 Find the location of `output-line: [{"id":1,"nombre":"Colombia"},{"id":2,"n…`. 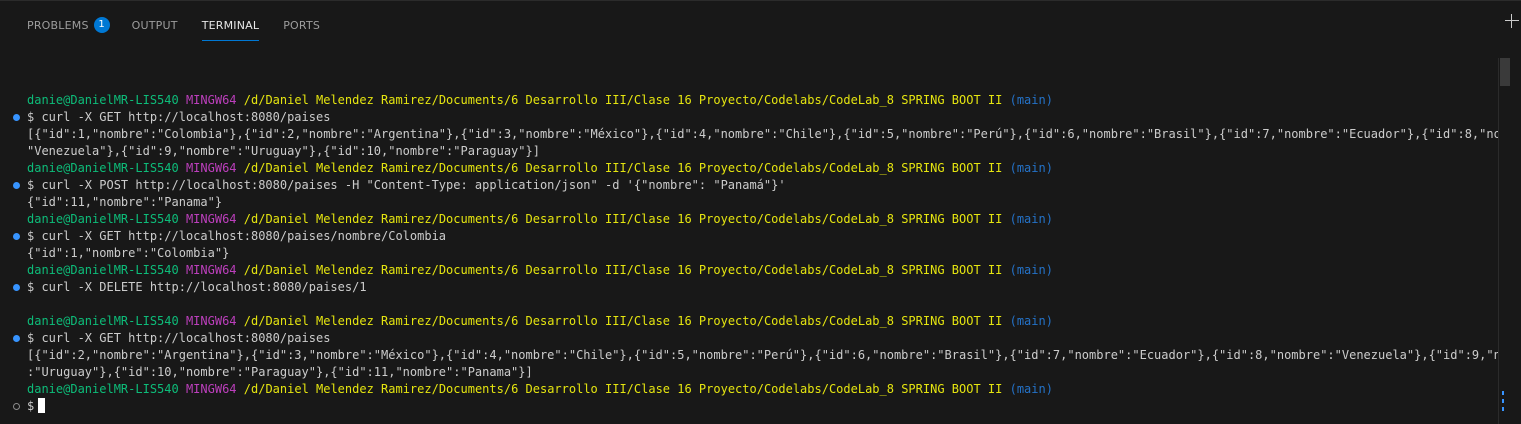

output-line: [{"id":1,"nombre":"Colombia"},{"id":2,"n… is located at coordinates (762, 134).